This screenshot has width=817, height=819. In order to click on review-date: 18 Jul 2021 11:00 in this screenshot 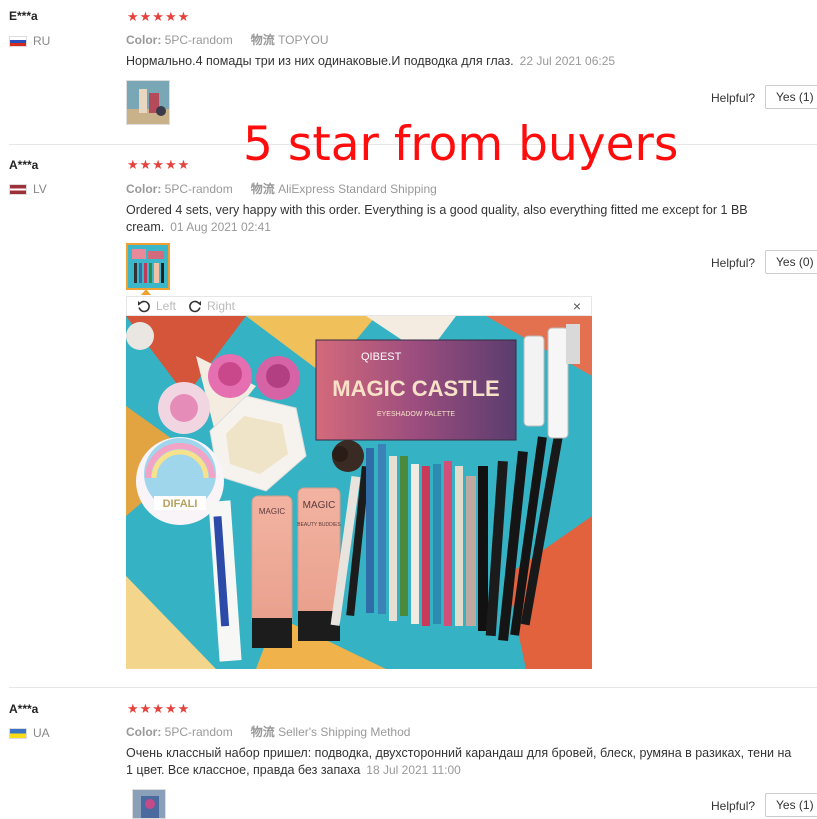, I will do `click(413, 770)`.